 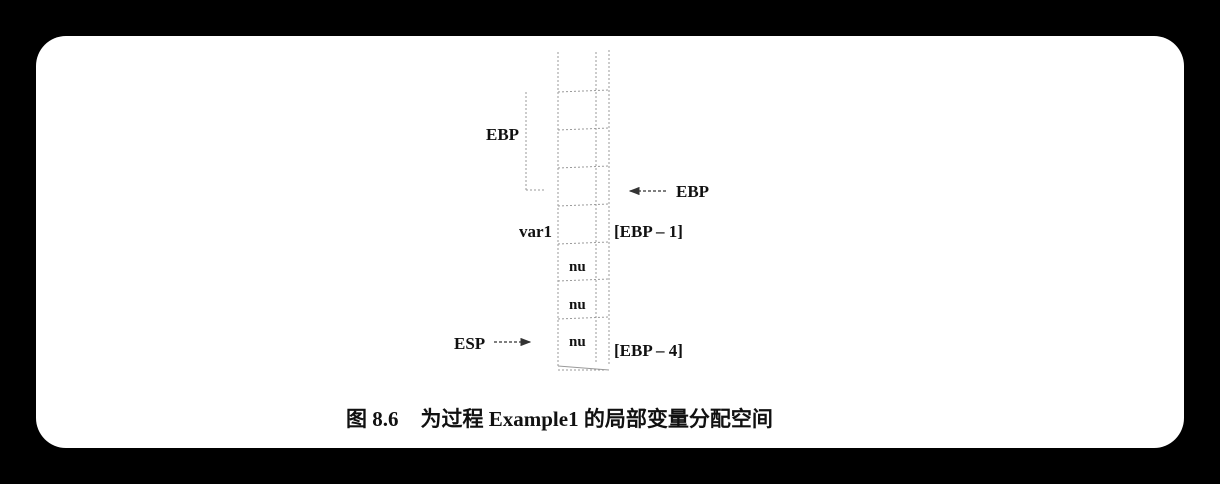 I want to click on var1-address-label: [EBP – 1], so click(x=648, y=231).